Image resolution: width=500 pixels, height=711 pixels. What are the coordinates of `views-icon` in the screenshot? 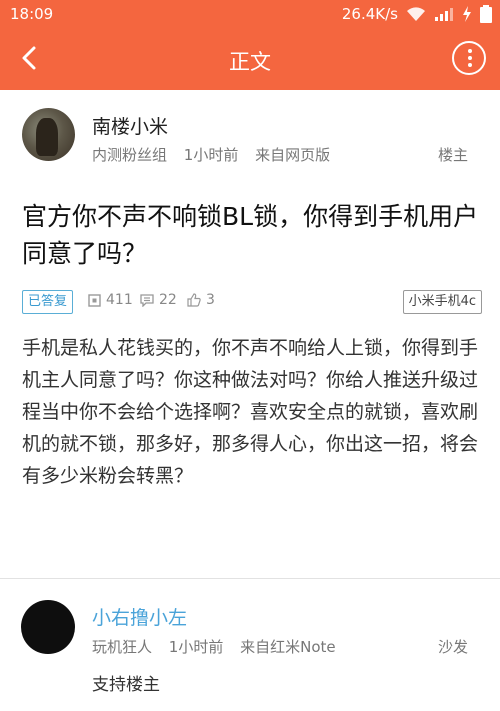 It's located at (94, 300).